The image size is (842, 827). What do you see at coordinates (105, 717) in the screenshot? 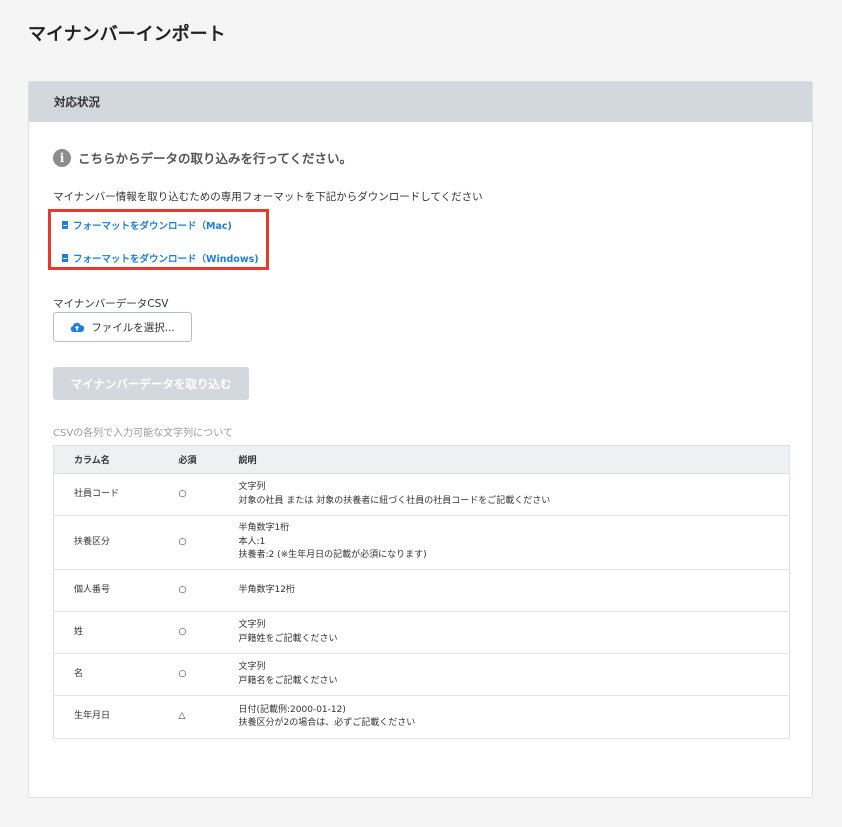
I see `cell-column-name: 生年月日` at bounding box center [105, 717].